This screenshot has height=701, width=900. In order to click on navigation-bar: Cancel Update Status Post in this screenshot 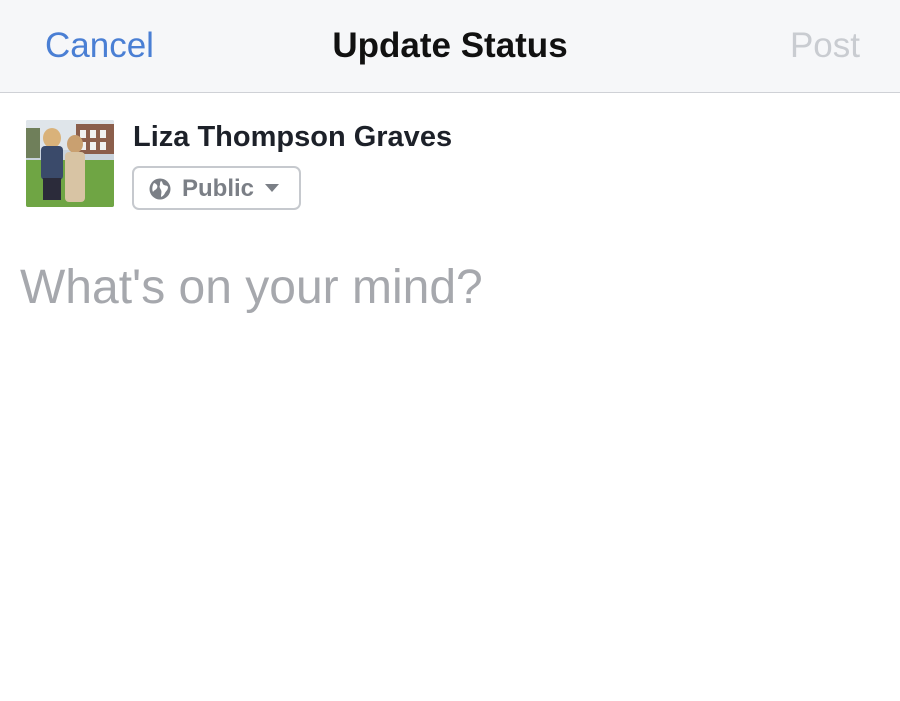, I will do `click(450, 46)`.